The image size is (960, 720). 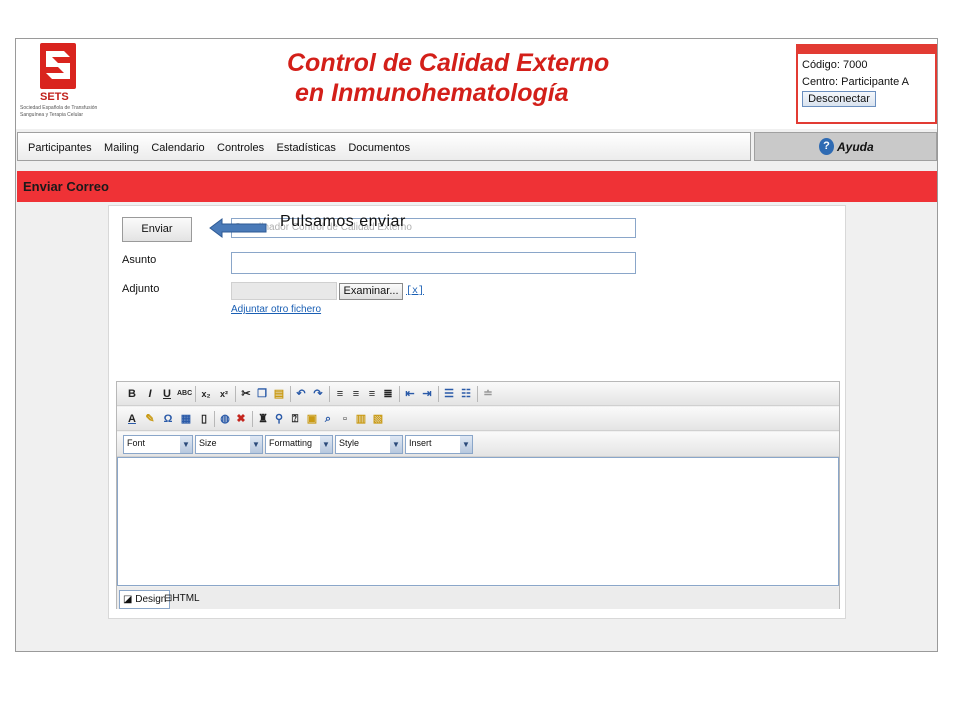 I want to click on formatting-dropdown-label: Formatting, so click(x=291, y=443).